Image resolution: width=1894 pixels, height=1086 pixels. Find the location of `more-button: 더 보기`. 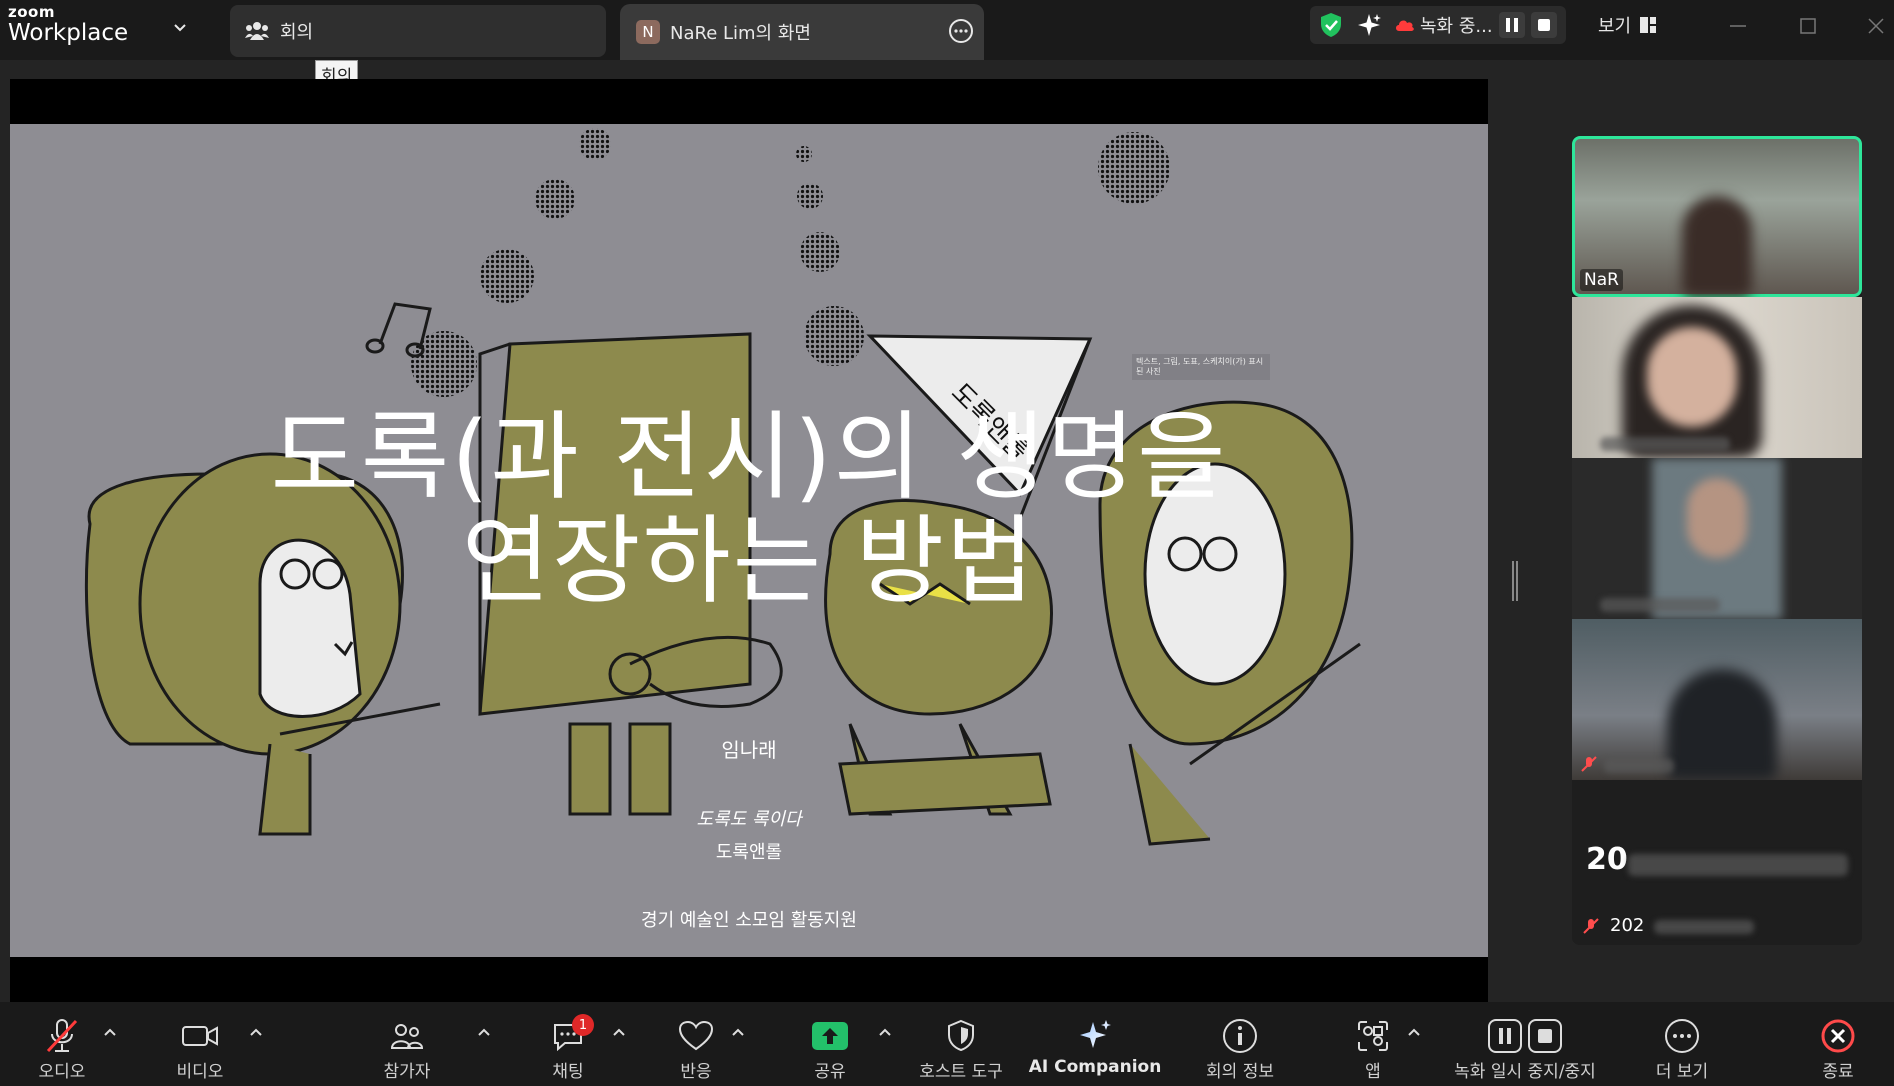

more-button: 더 보기 is located at coordinates (1682, 1044).